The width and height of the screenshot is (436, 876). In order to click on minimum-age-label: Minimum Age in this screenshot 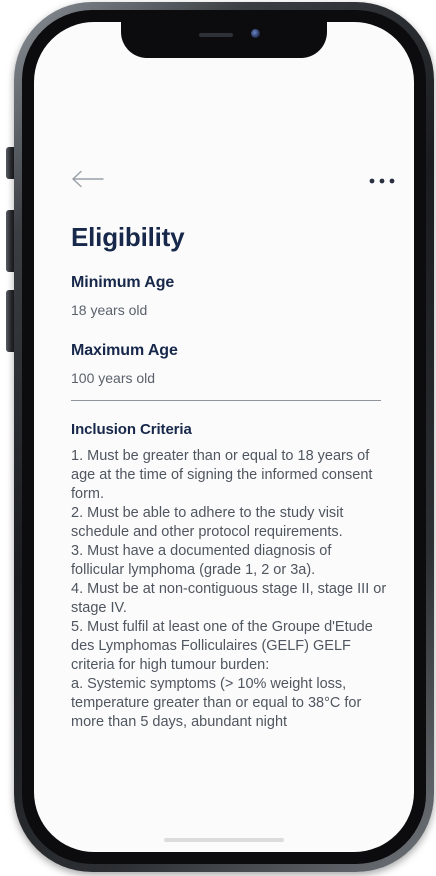, I will do `click(123, 282)`.